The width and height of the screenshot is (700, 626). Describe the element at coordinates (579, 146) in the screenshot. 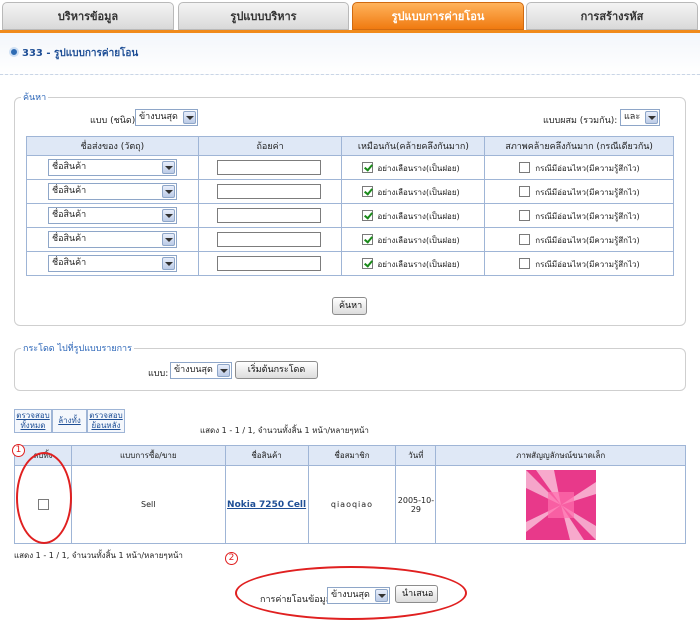

I see `column-header: สภาพคล้ายคลึงกันมาก (กรณีเดียวกัน)` at that location.